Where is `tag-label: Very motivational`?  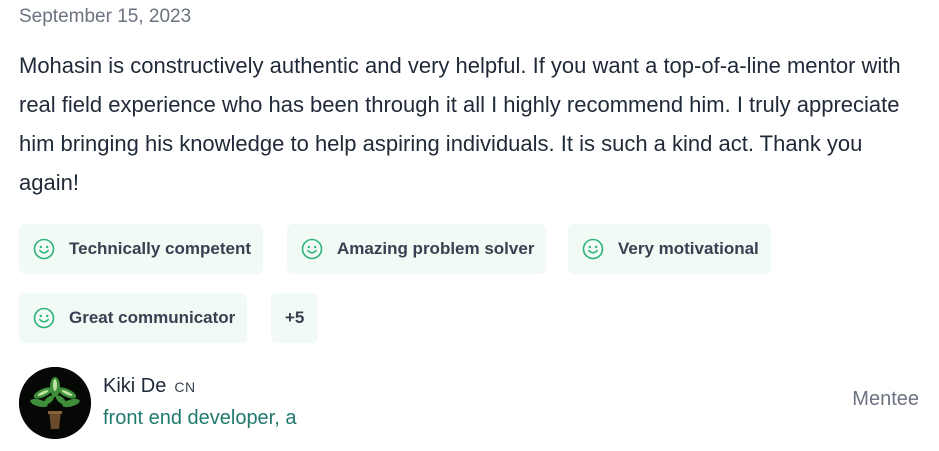
tag-label: Very motivational is located at coordinates (688, 248).